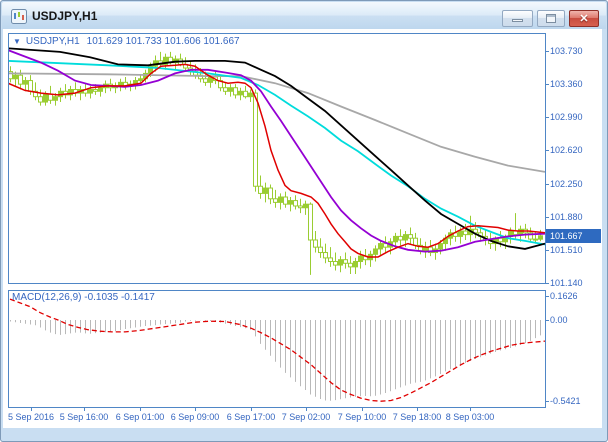  I want to click on close-button: ✕, so click(584, 18).